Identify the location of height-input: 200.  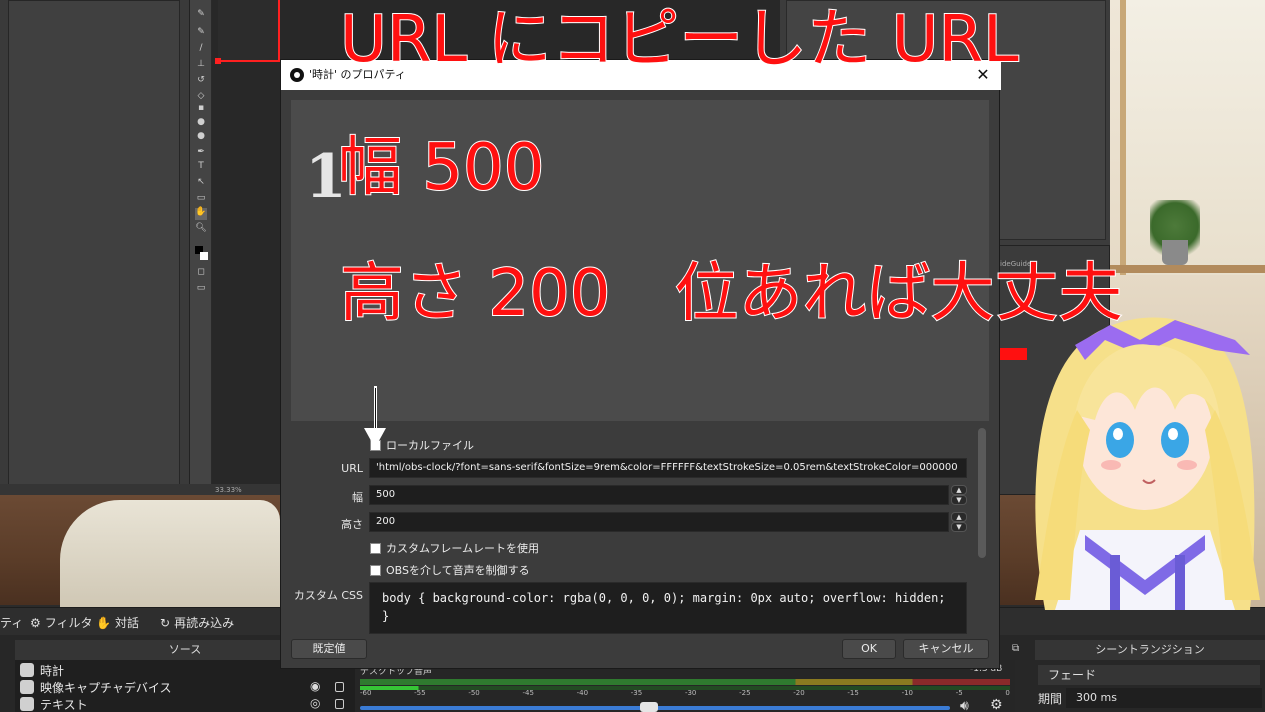
(659, 522).